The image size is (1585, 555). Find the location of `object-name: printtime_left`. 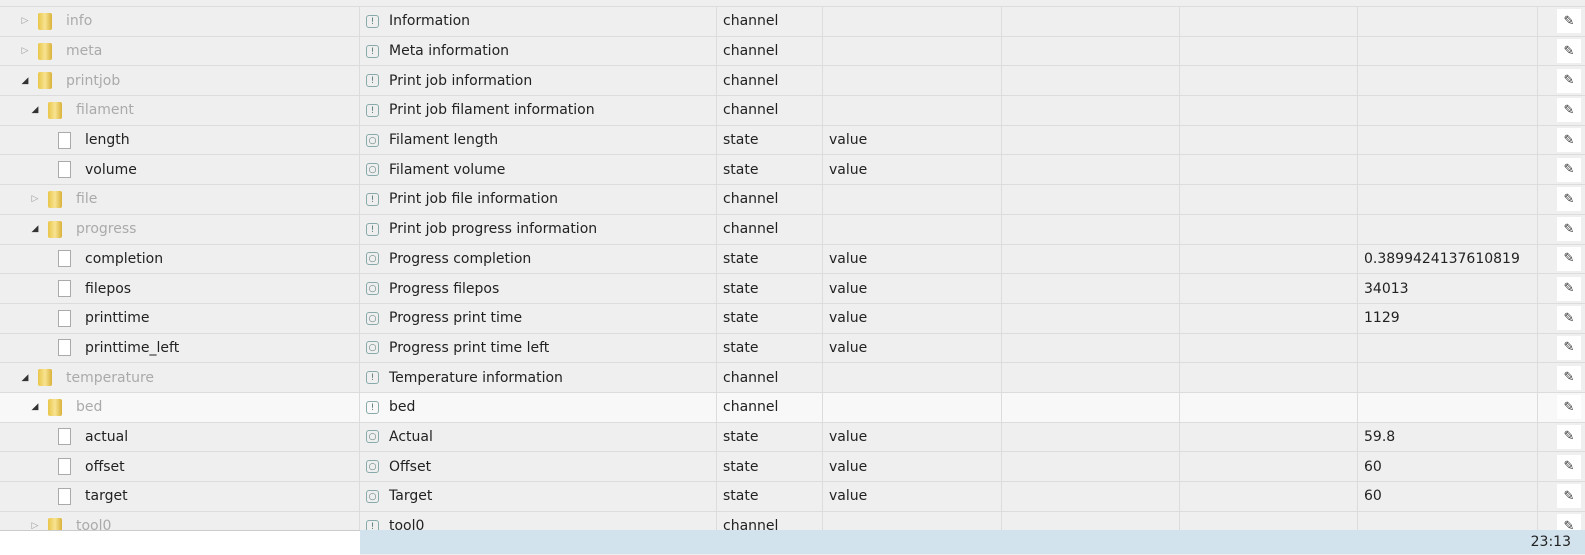

object-name: printtime_left is located at coordinates (132, 347).